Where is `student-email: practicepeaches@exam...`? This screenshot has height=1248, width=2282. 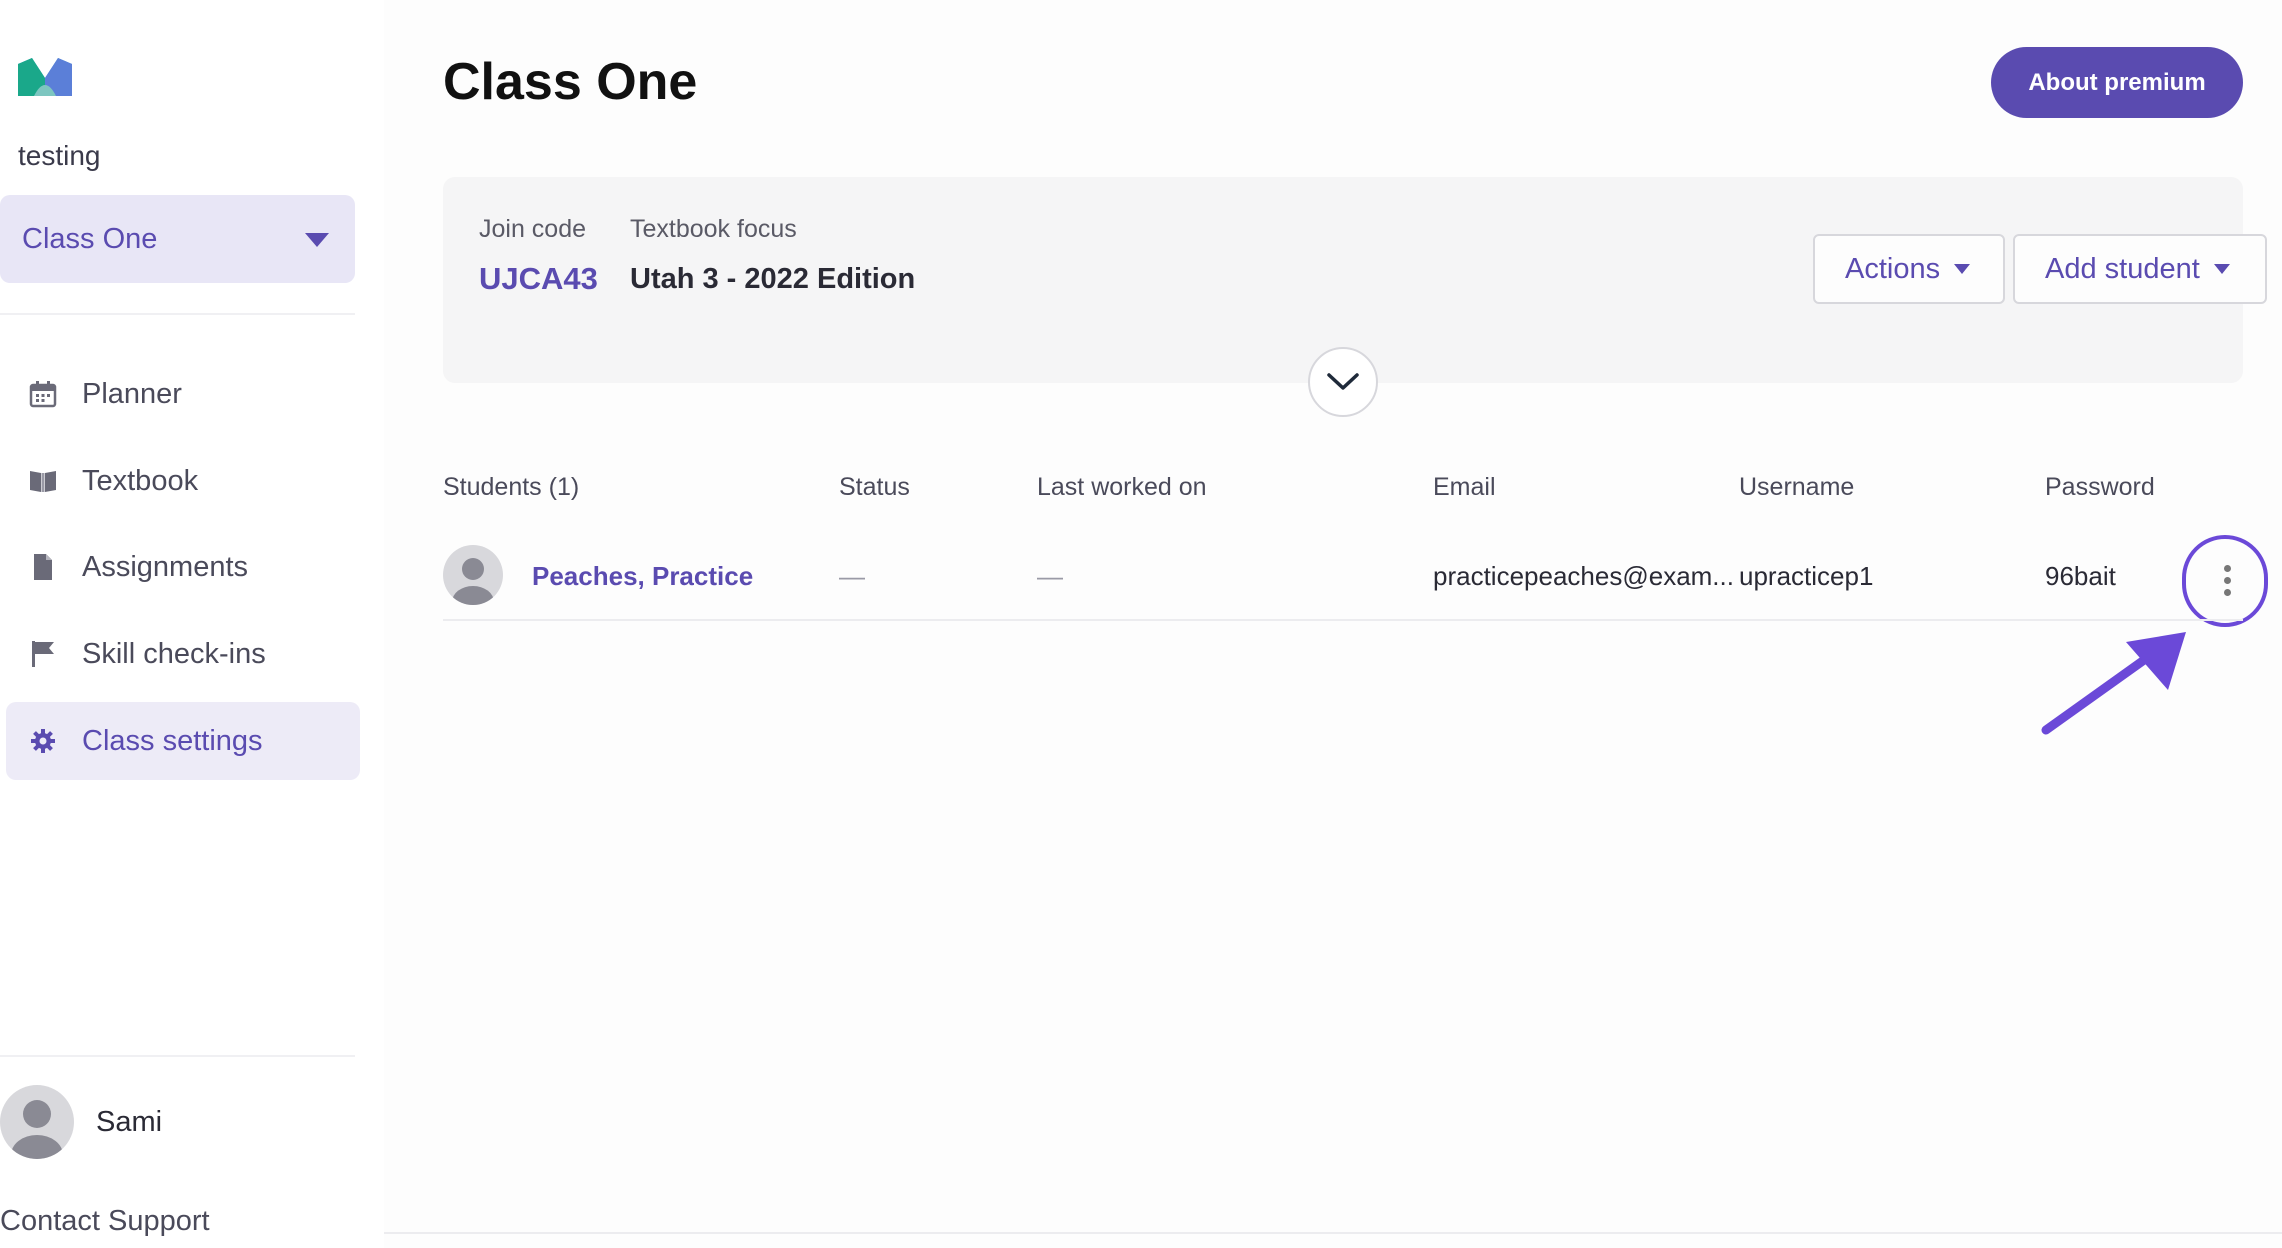 student-email: practicepeaches@exam... is located at coordinates (1583, 576).